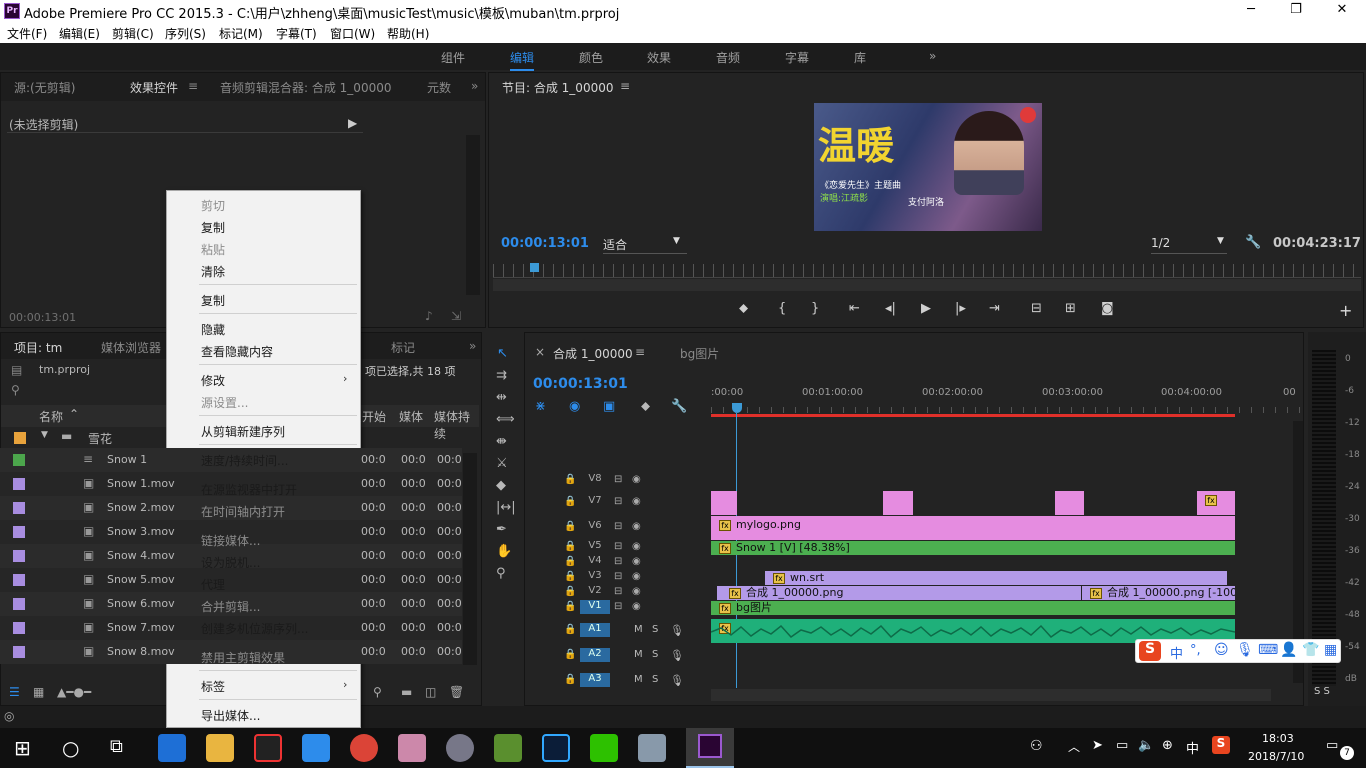 Image resolution: width=1366 pixels, height=768 pixels. What do you see at coordinates (406, 692) in the screenshot?
I see `new-bin-icon: ▬` at bounding box center [406, 692].